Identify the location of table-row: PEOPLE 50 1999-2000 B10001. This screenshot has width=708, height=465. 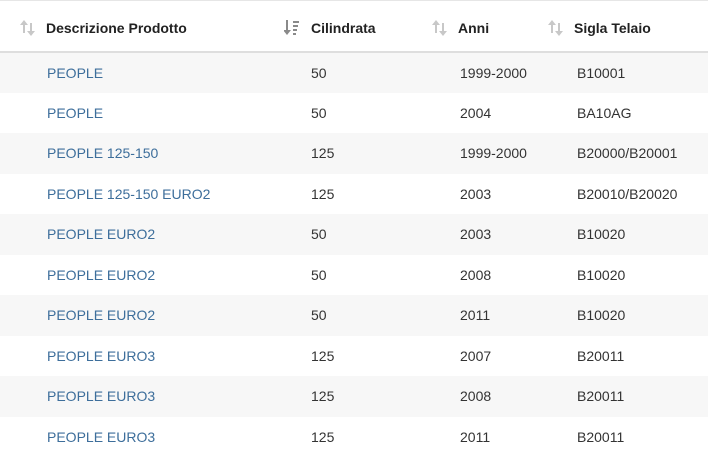
(354, 72).